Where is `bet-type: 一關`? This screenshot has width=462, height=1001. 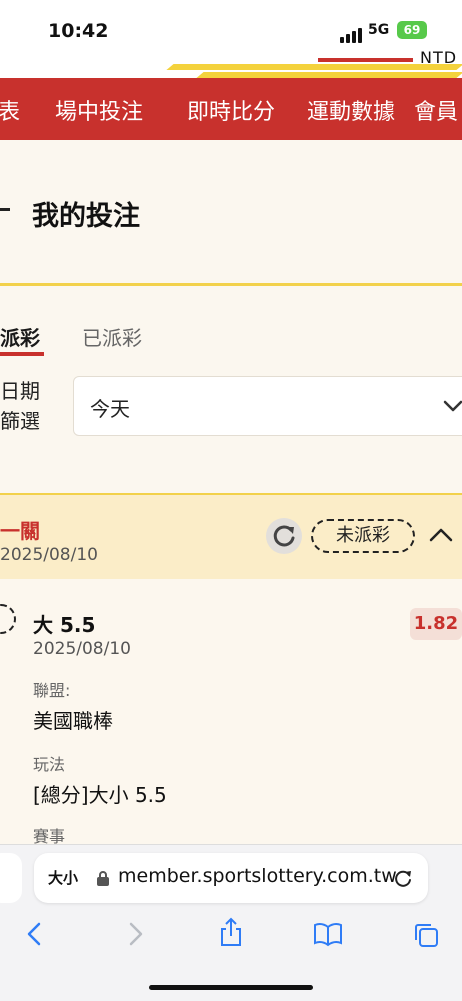
bet-type: 一關 is located at coordinates (20, 531).